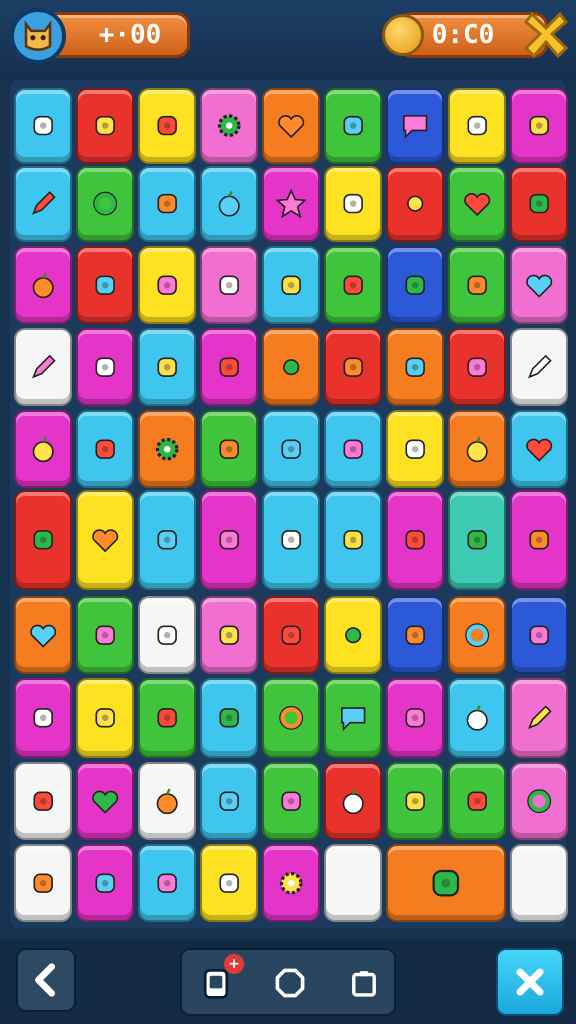  What do you see at coordinates (46, 980) in the screenshot?
I see `back-button` at bounding box center [46, 980].